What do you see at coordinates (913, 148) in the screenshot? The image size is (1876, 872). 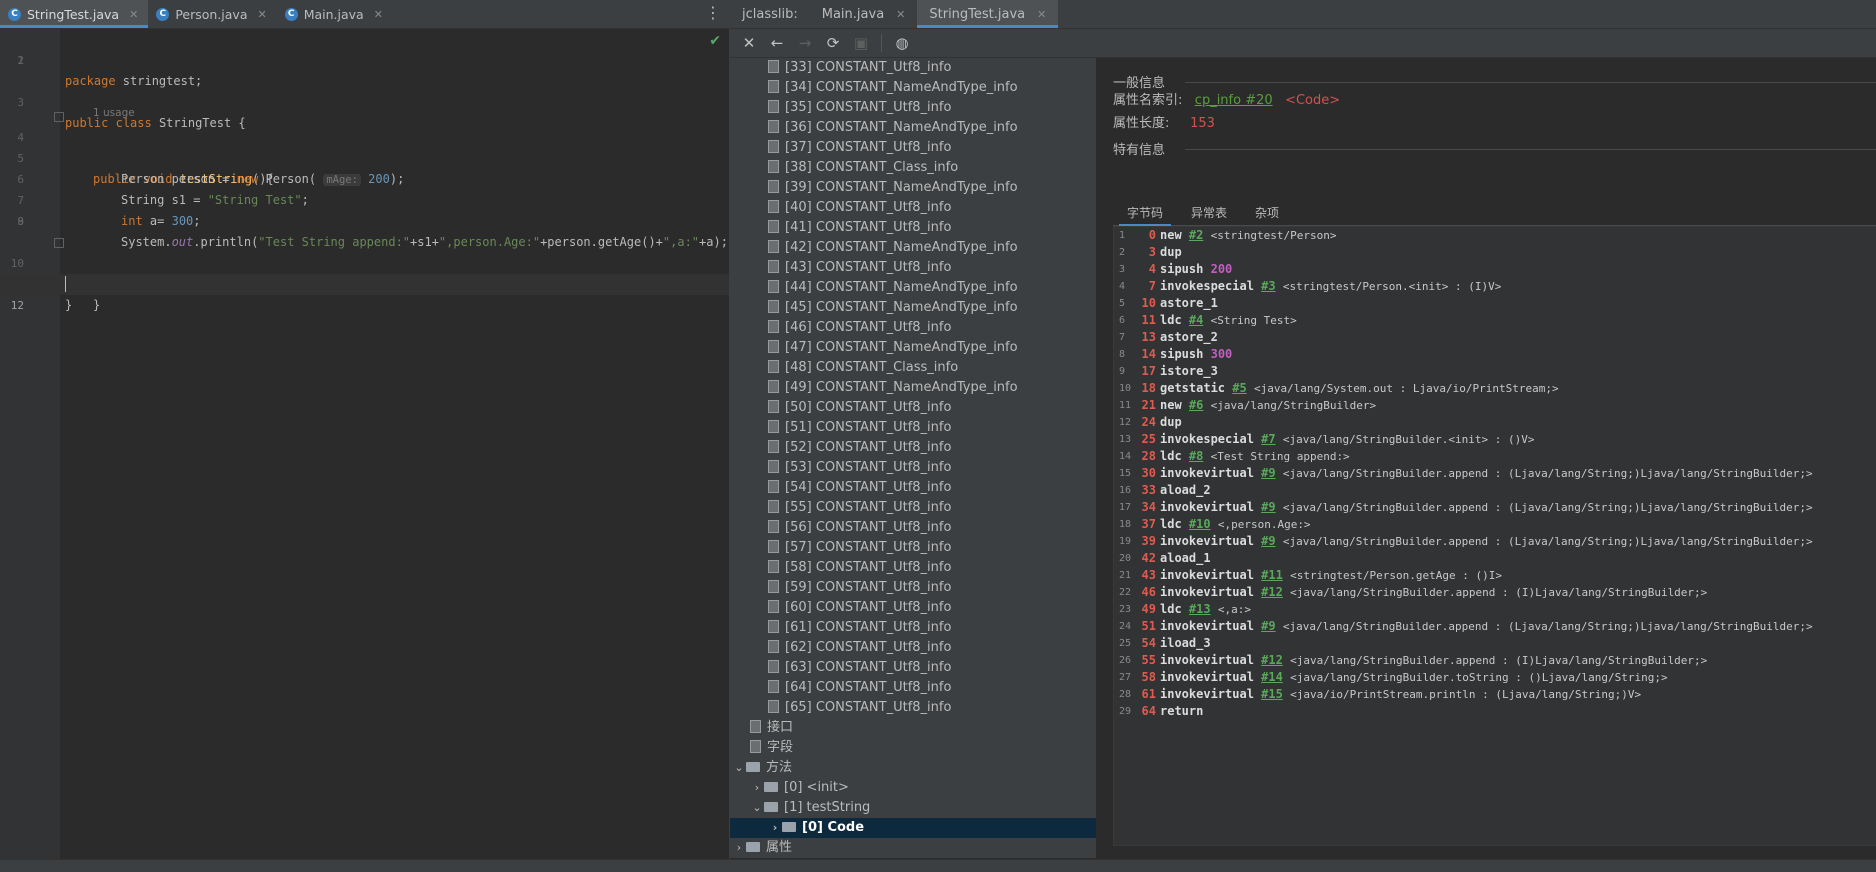 I see `tree-node-constant: [37] CONSTANT_Utf8_info` at bounding box center [913, 148].